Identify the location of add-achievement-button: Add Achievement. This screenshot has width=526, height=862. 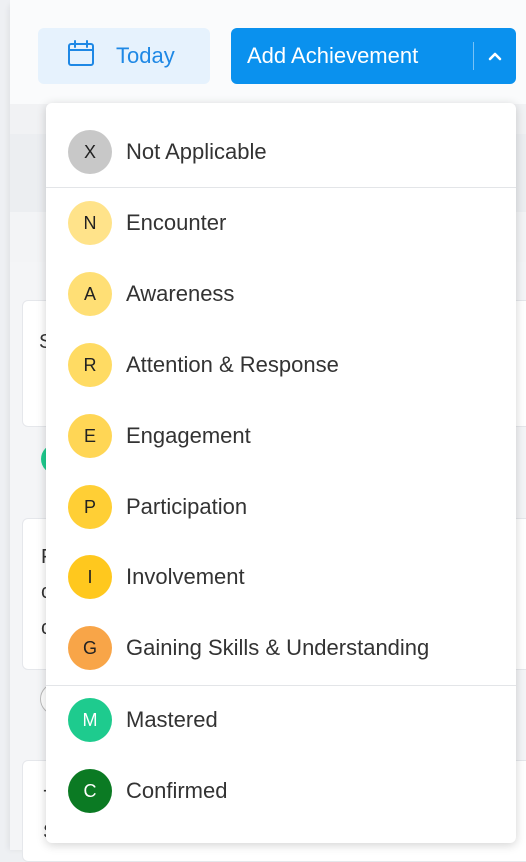
(373, 56).